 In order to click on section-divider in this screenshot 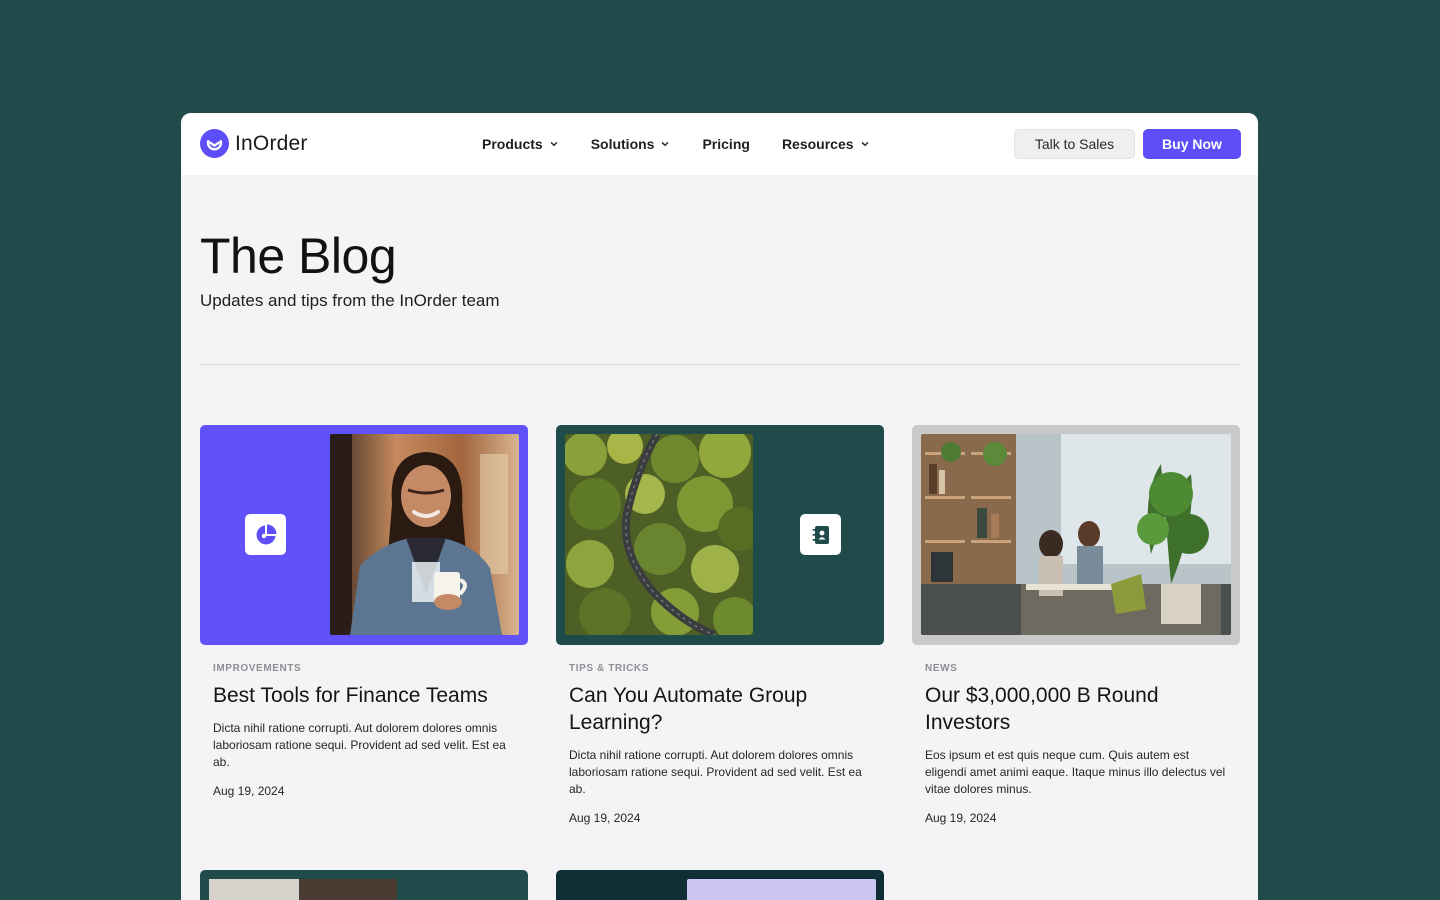, I will do `click(720, 364)`.